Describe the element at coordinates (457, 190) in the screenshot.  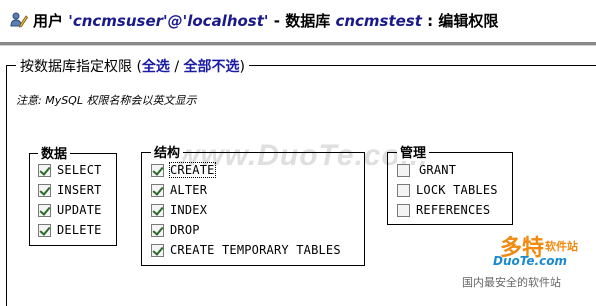
I see `lock-tables-label: LOCK TABLES` at that location.